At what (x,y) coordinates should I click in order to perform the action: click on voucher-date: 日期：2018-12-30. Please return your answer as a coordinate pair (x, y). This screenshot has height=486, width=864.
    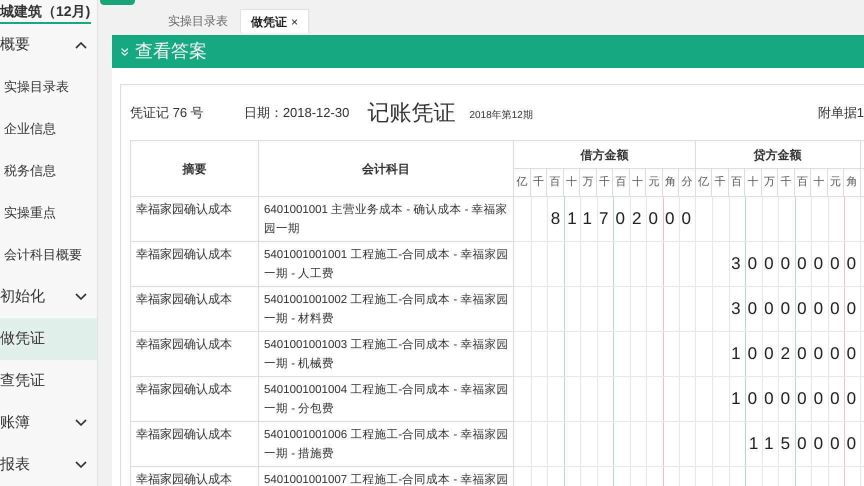
    Looking at the image, I should click on (297, 113).